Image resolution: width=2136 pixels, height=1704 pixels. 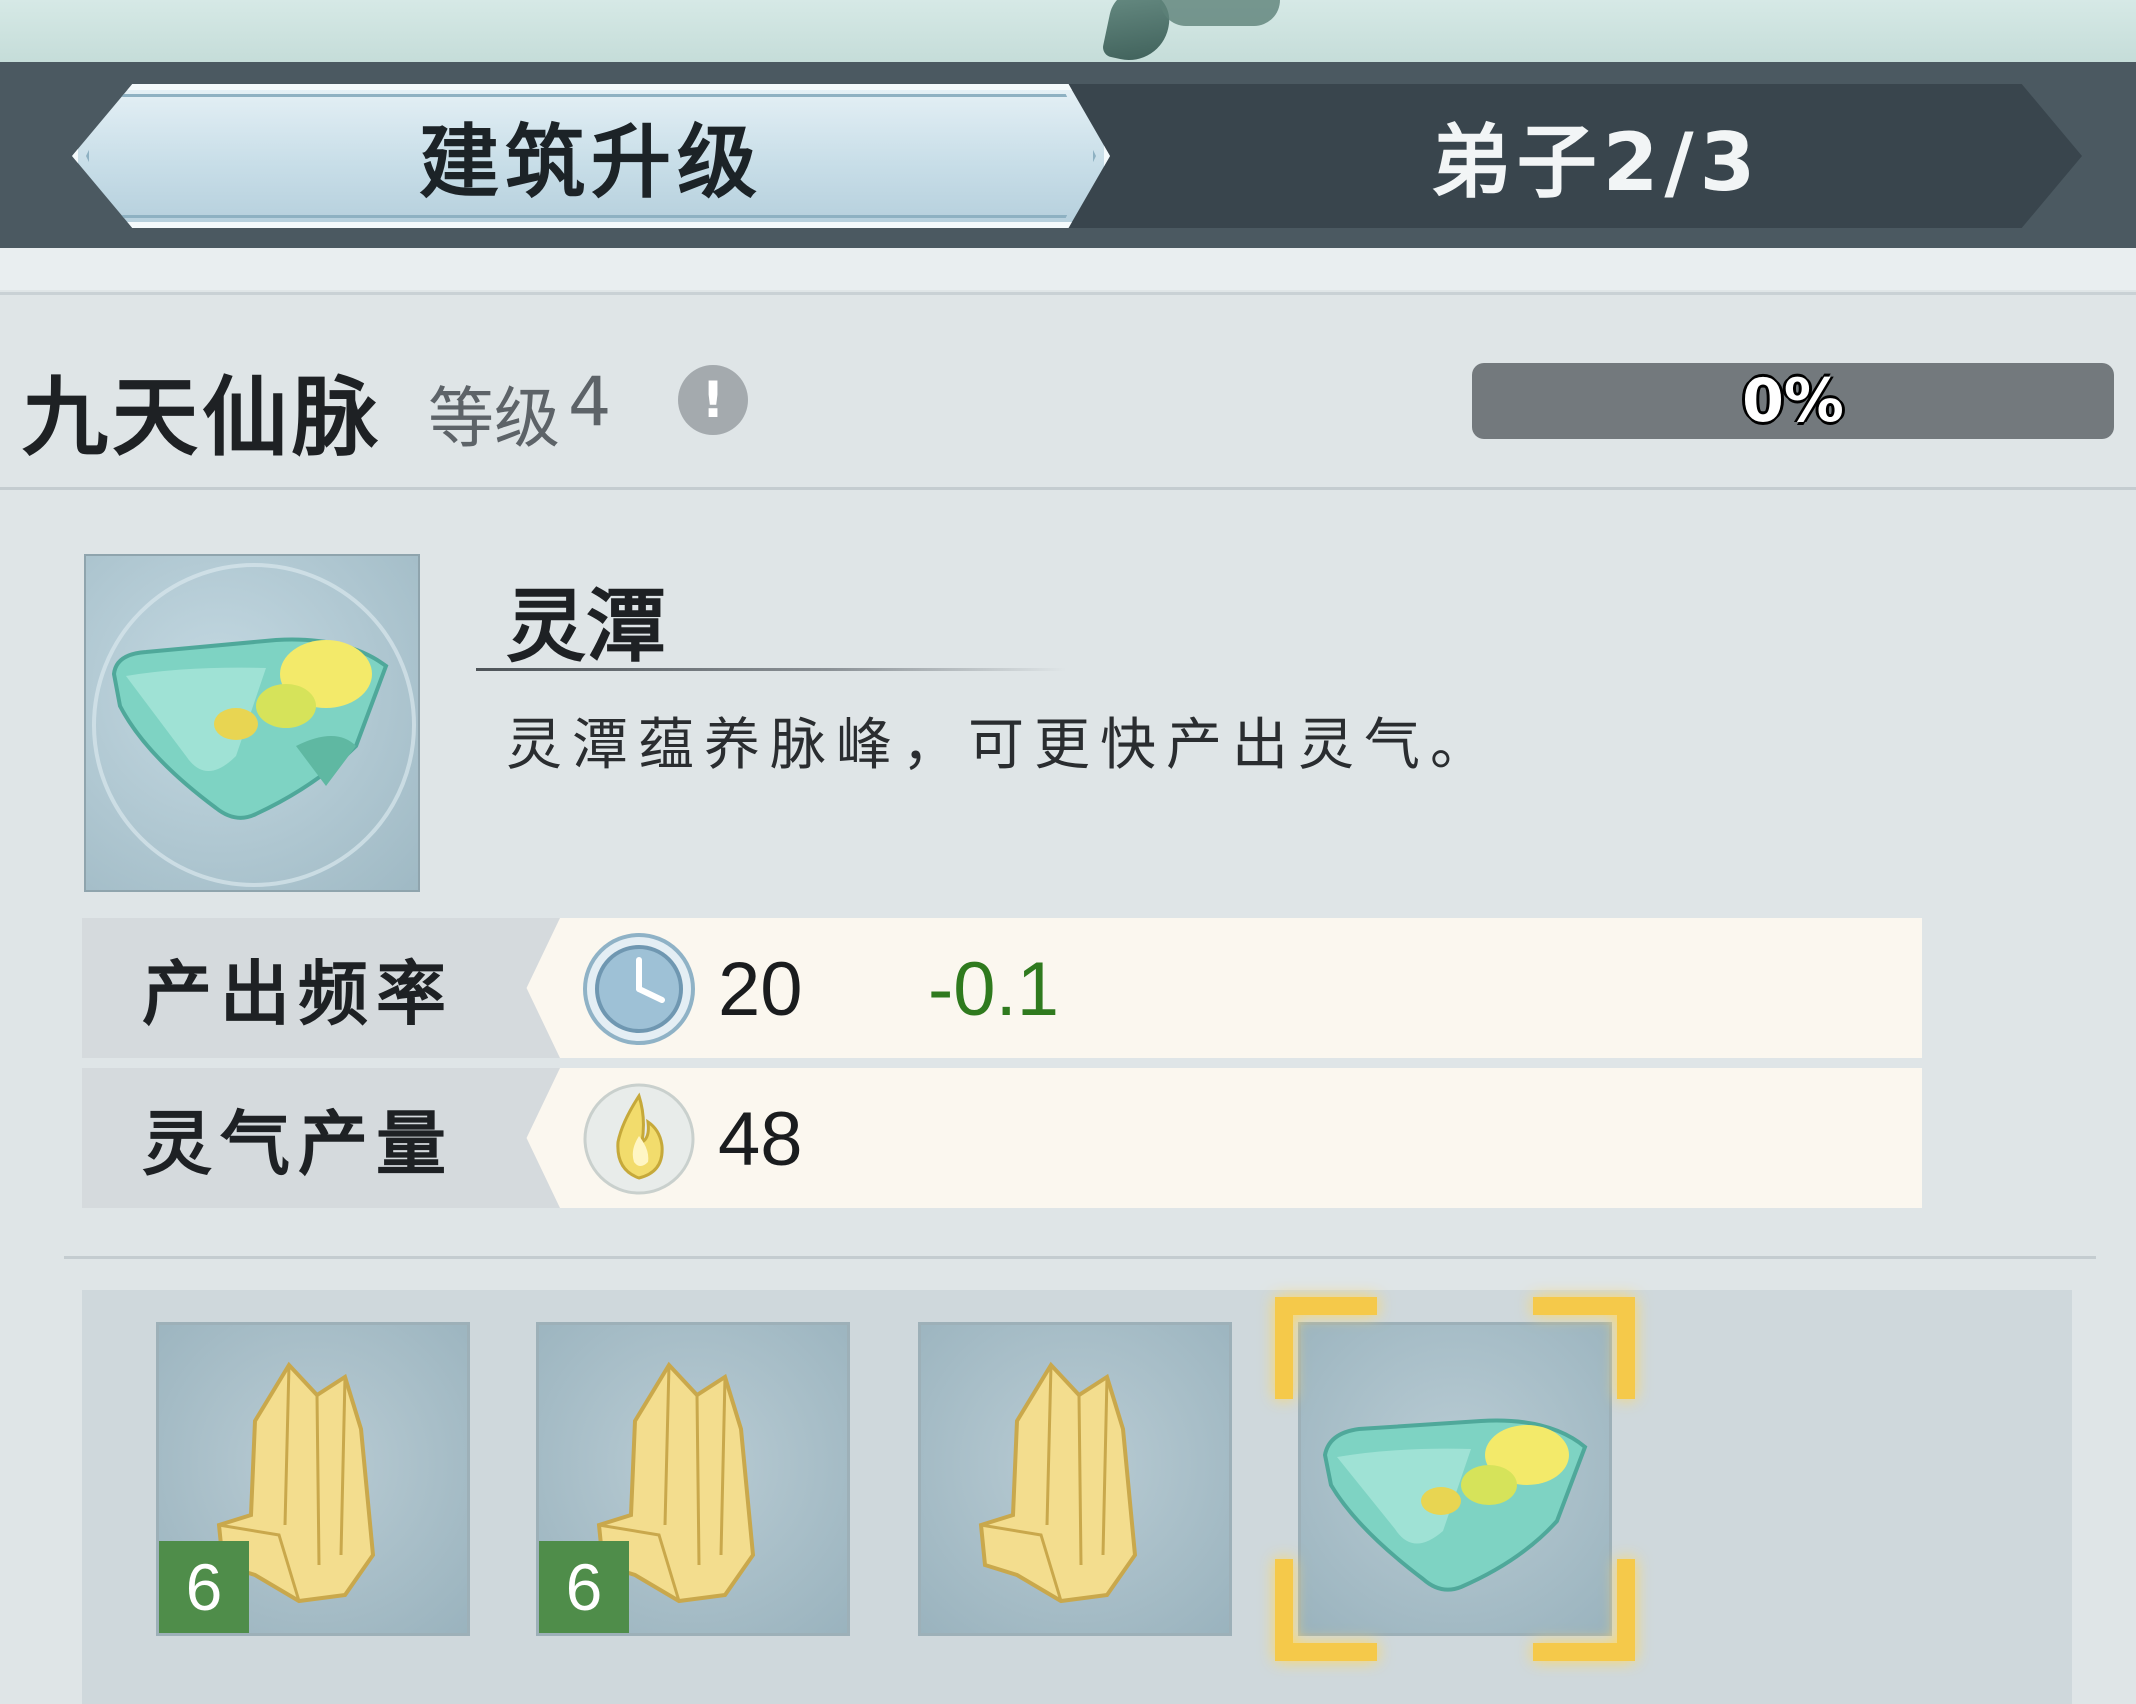 I want to click on upgrade-progress-bar: 0%, so click(x=1793, y=401).